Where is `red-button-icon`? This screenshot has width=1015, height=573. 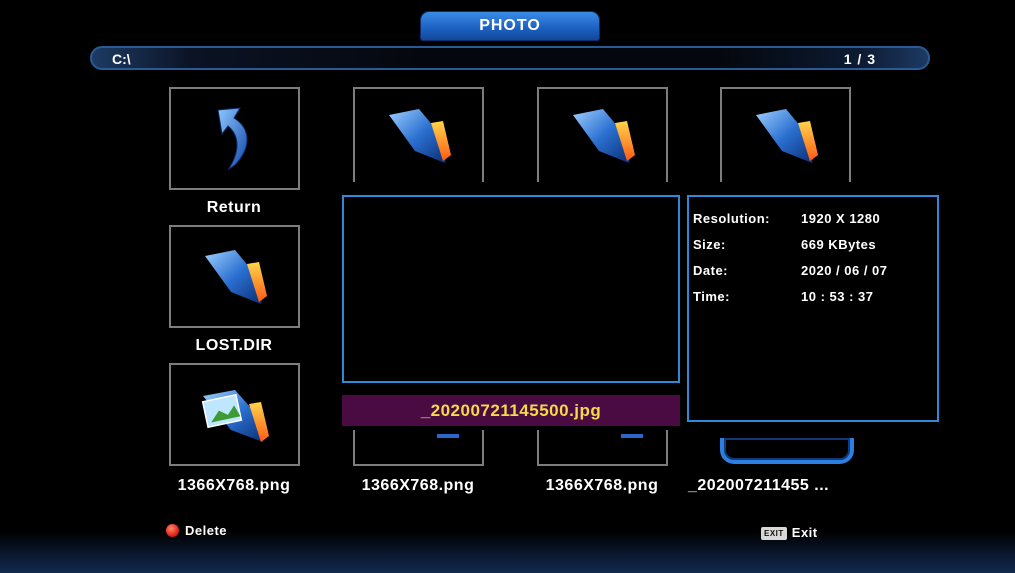
red-button-icon is located at coordinates (172, 530).